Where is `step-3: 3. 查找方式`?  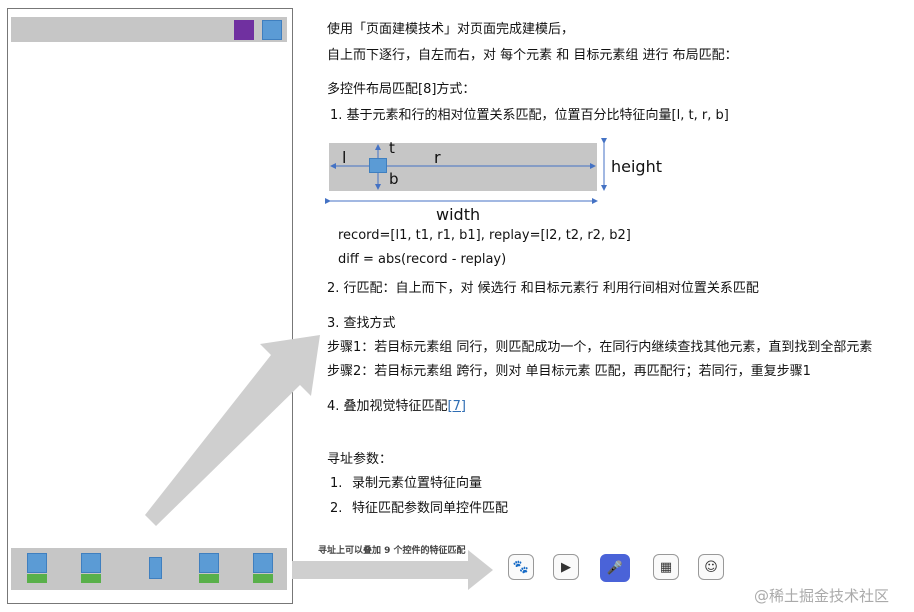 step-3: 3. 查找方式 is located at coordinates (361, 323).